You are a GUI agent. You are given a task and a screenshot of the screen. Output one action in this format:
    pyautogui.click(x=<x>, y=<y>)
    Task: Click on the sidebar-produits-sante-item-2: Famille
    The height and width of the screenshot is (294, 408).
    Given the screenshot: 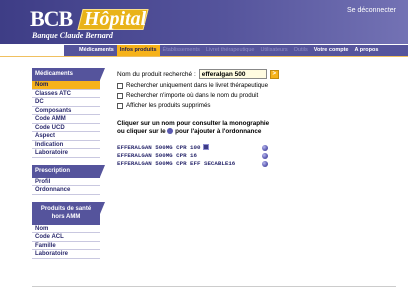 What is the action you would take?
    pyautogui.click(x=66, y=245)
    